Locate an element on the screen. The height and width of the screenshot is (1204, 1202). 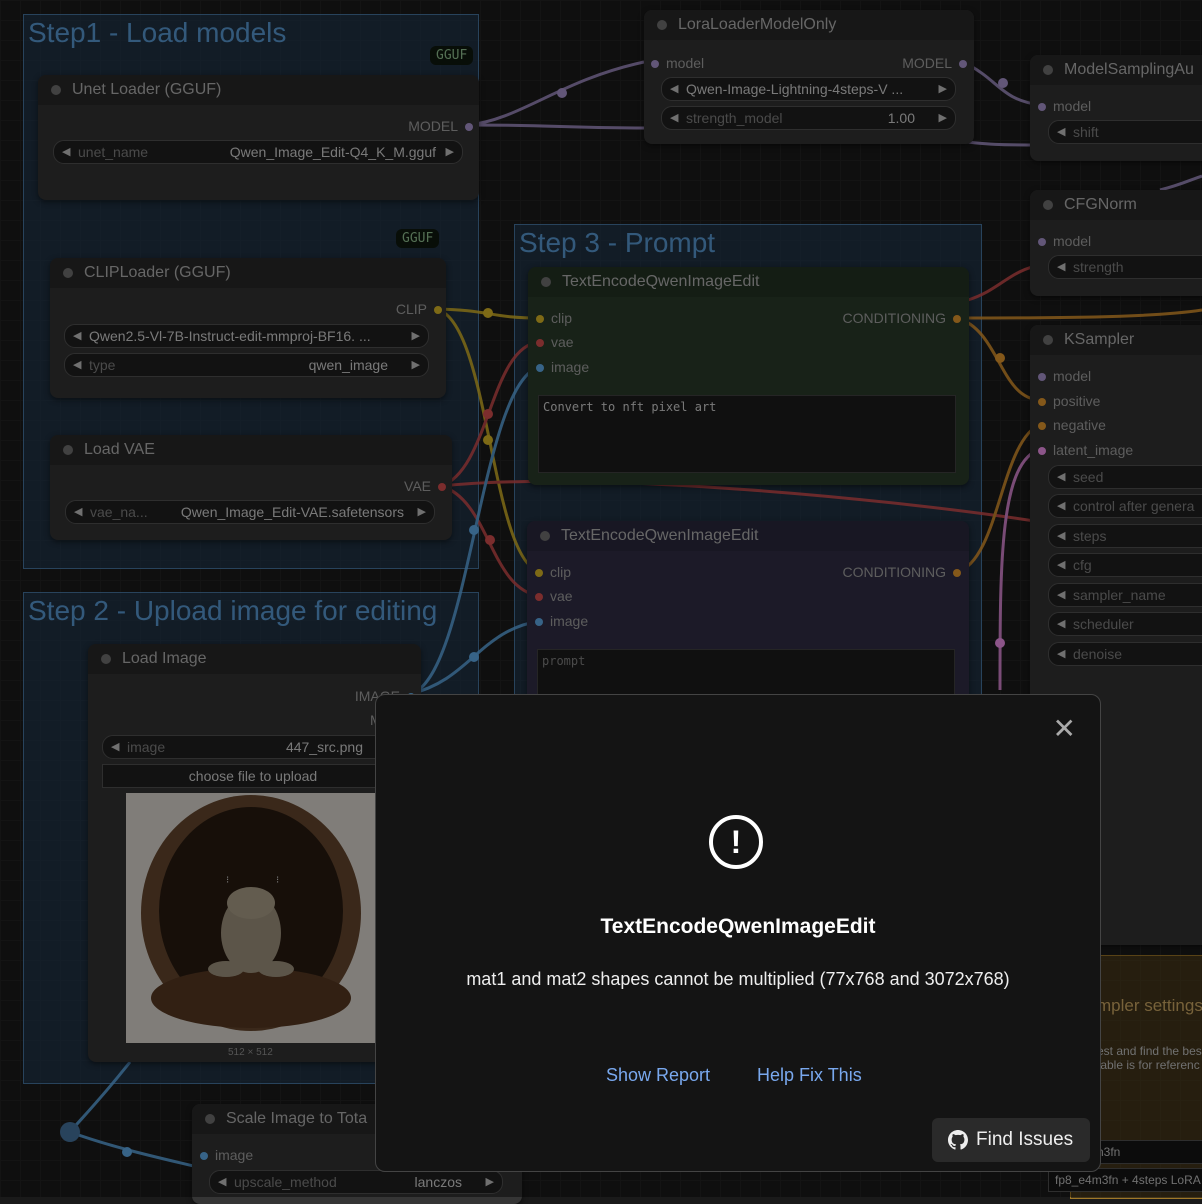
show-report-link: Show Report is located at coordinates (658, 1075).